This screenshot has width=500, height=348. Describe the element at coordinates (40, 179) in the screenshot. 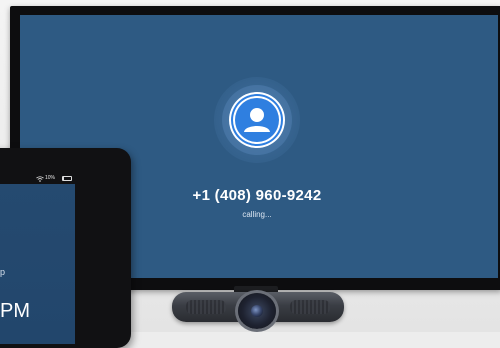

I see `wifi-icon` at that location.